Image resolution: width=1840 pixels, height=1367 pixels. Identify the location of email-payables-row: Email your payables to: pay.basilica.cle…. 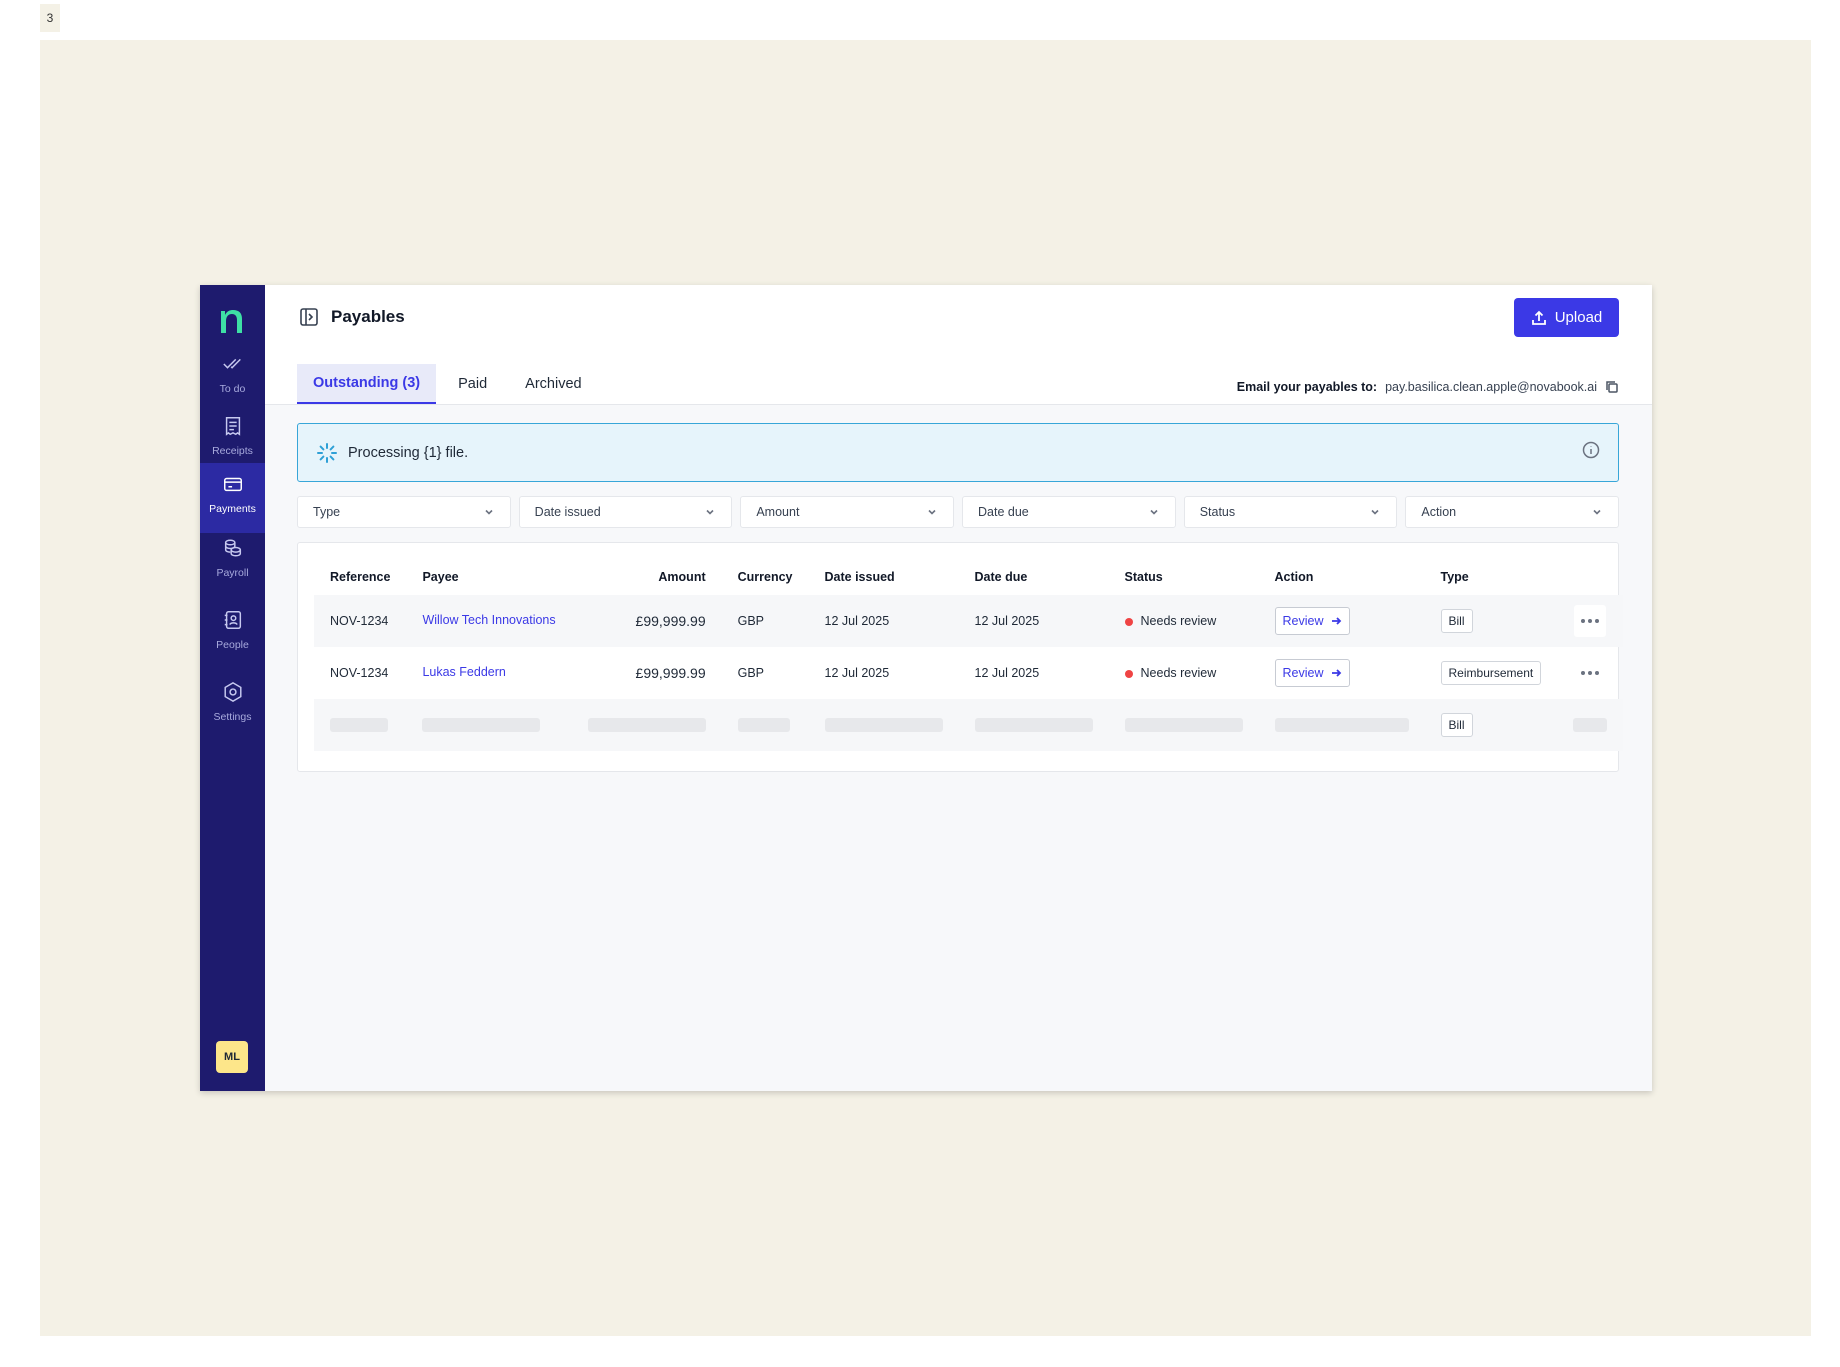
(1428, 387).